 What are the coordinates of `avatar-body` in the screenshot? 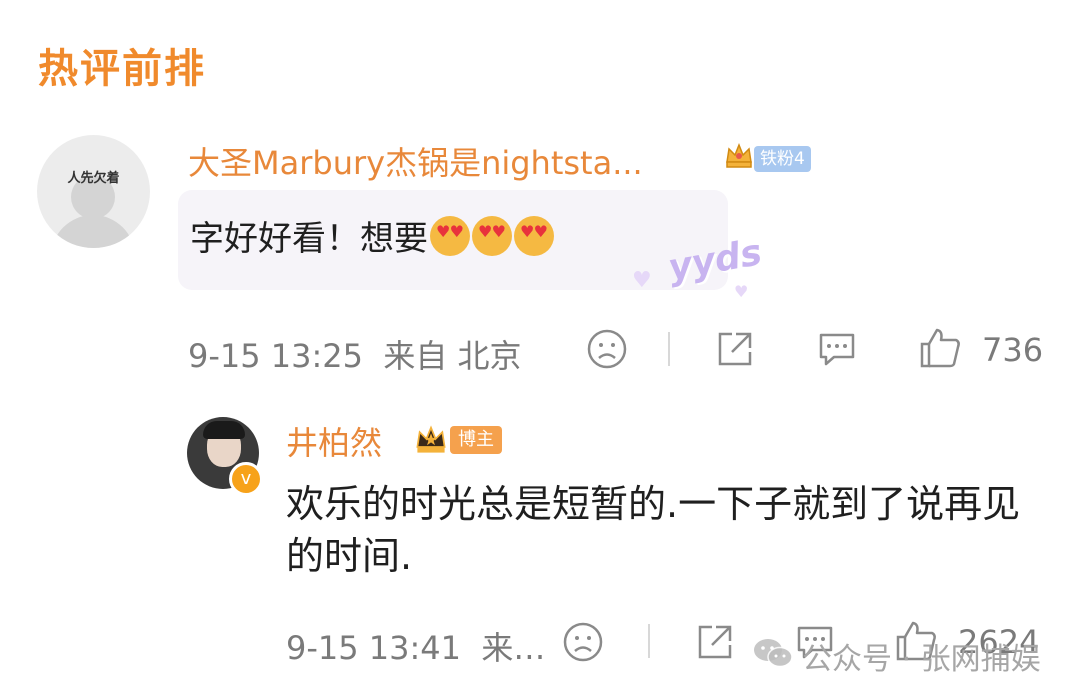 It's located at (93, 231).